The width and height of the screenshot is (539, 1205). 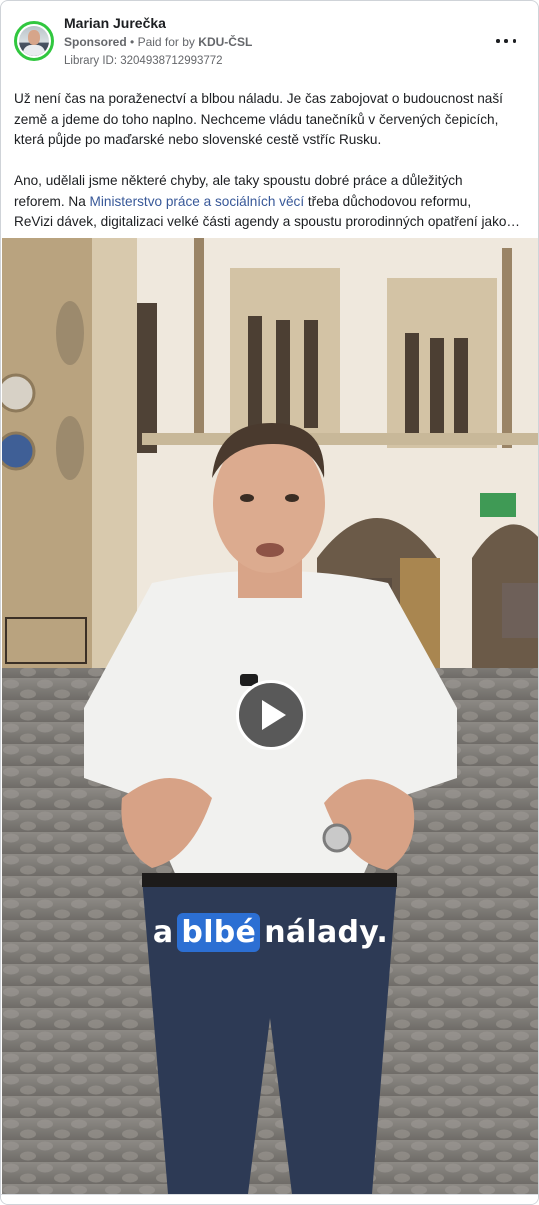 I want to click on caption-word: a, so click(x=163, y=932).